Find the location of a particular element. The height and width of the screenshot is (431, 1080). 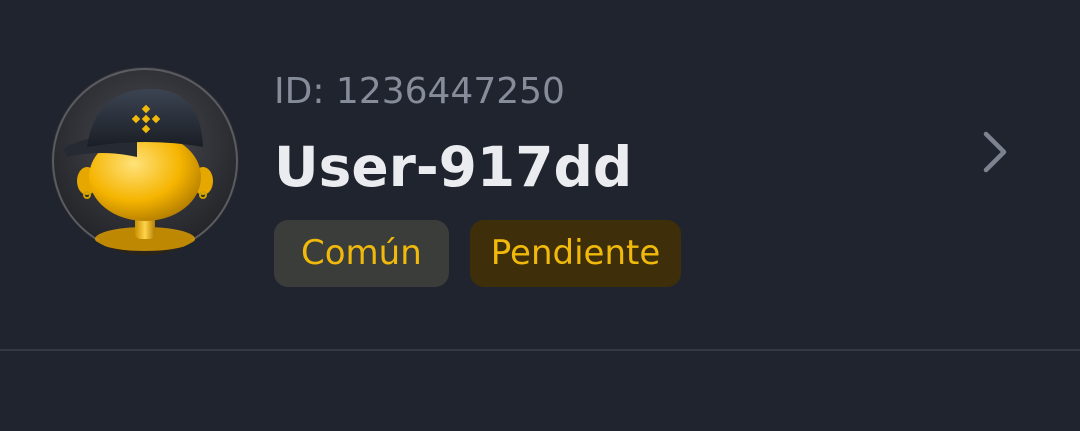

divider is located at coordinates (540, 350).